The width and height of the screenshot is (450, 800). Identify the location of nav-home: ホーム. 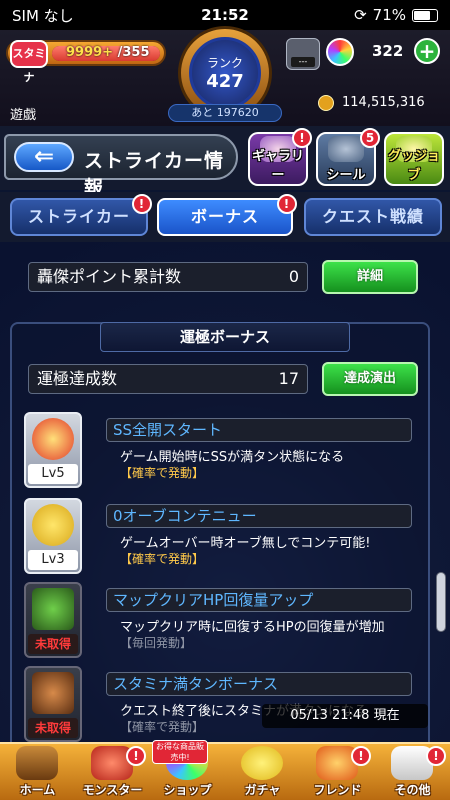
(37, 772).